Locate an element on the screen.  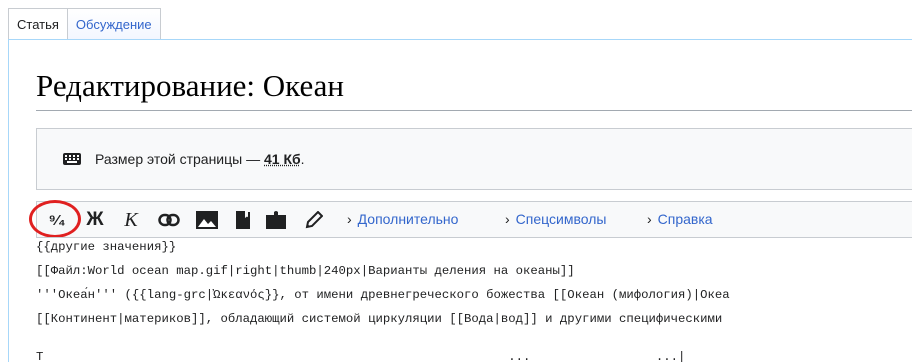
image-icon is located at coordinates (207, 220).